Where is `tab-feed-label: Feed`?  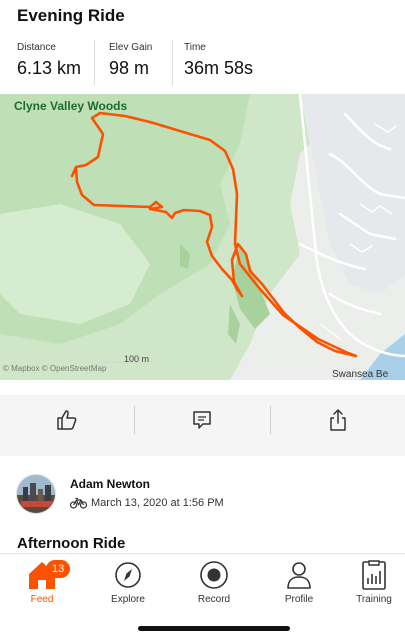
tab-feed-label: Feed is located at coordinates (42, 599).